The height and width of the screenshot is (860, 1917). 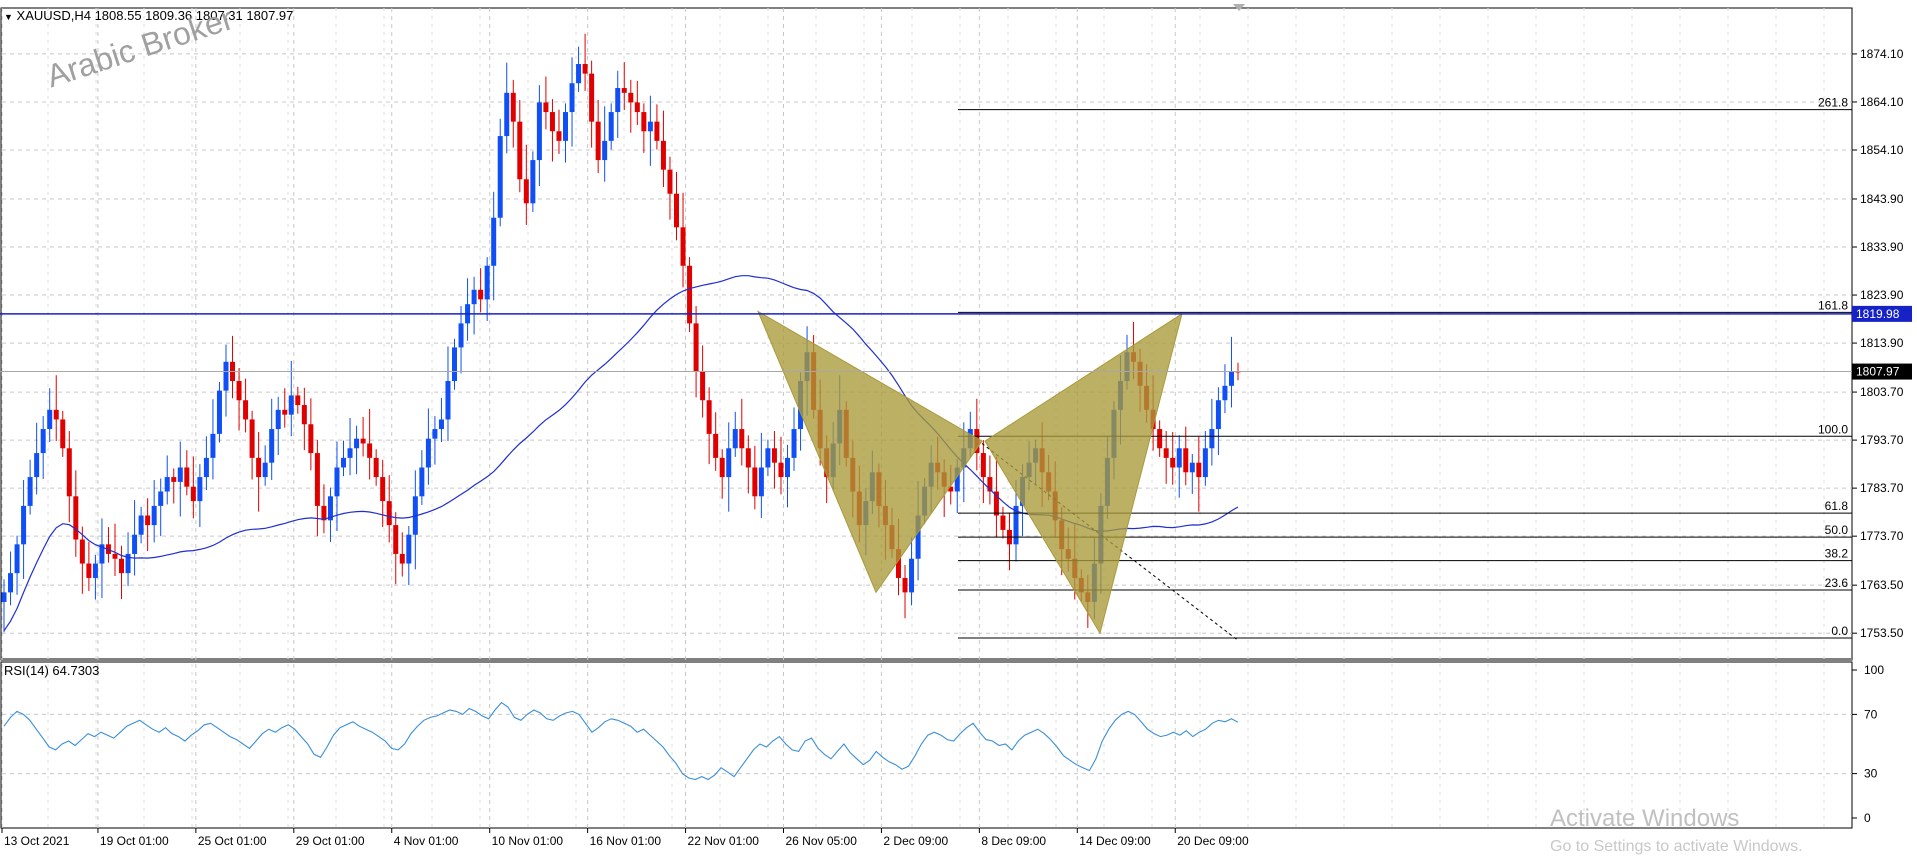 I want to click on y-tick-label: 1874.10, so click(x=1882, y=54).